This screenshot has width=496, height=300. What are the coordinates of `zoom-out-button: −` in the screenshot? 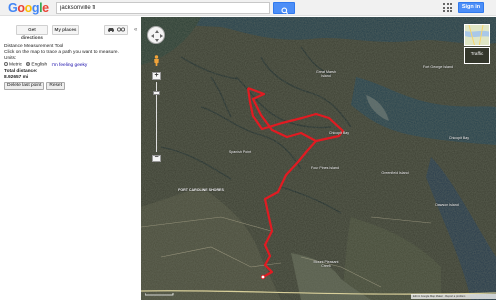 It's located at (156, 158).